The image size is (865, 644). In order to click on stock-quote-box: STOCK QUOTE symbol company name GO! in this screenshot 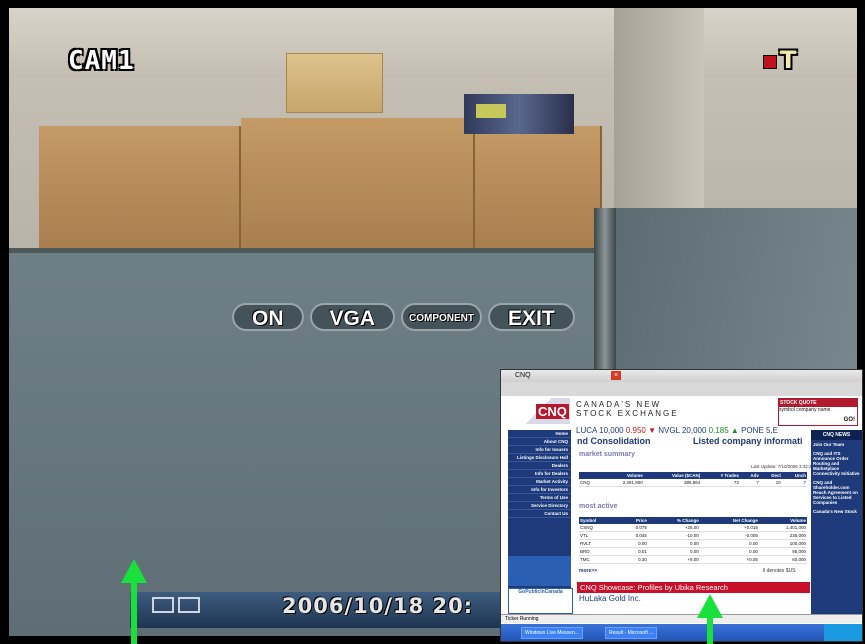, I will do `click(818, 412)`.